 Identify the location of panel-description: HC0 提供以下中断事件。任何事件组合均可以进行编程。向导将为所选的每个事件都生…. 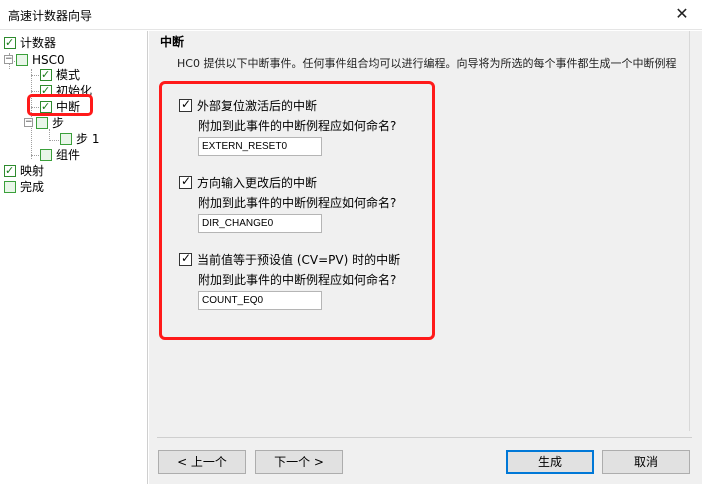
(427, 63).